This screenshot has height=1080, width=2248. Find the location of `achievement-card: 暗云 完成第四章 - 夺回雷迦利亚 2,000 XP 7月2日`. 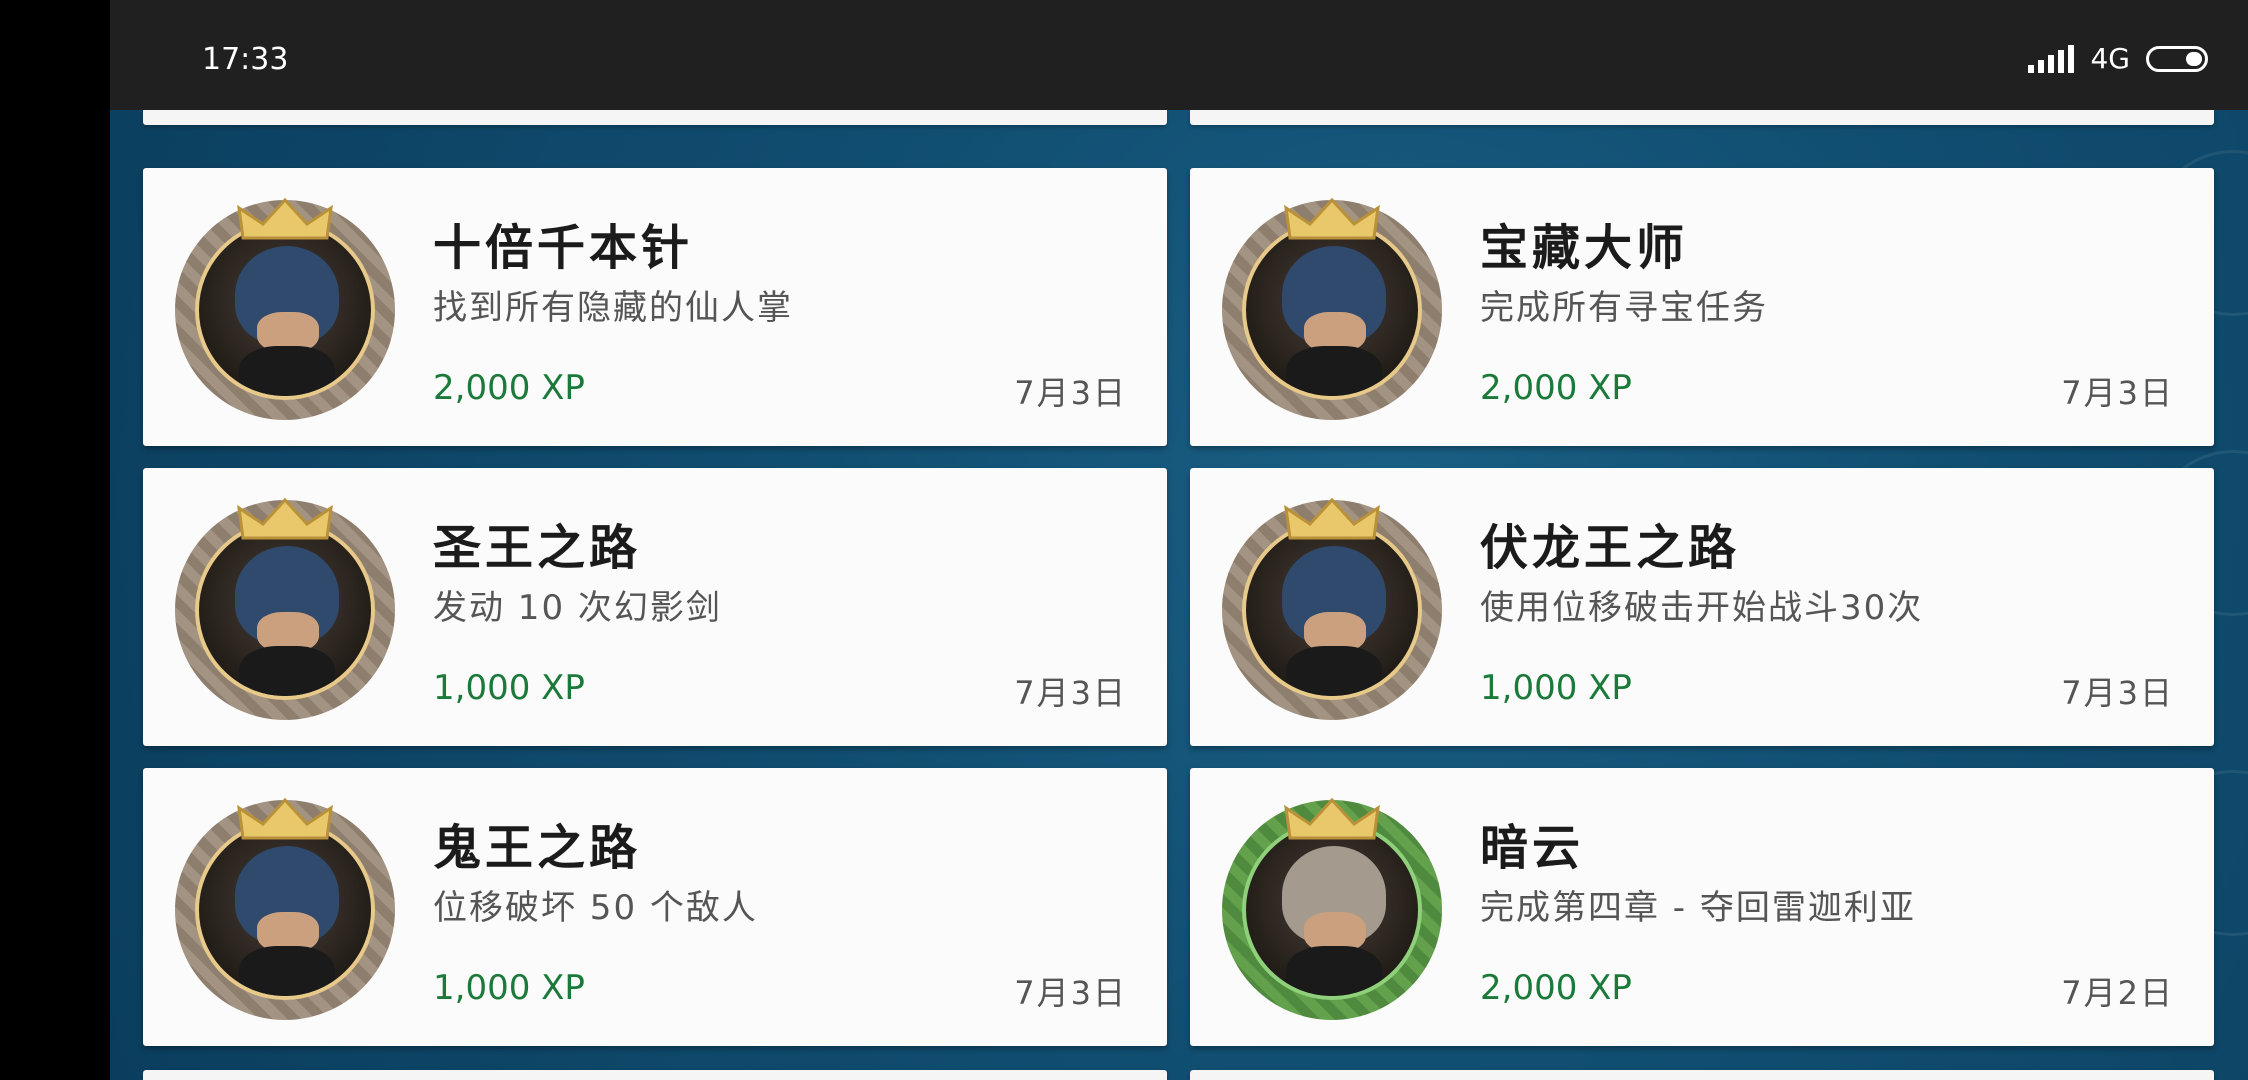

achievement-card: 暗云 完成第四章 - 夺回雷迦利亚 2,000 XP 7月2日 is located at coordinates (1702, 907).